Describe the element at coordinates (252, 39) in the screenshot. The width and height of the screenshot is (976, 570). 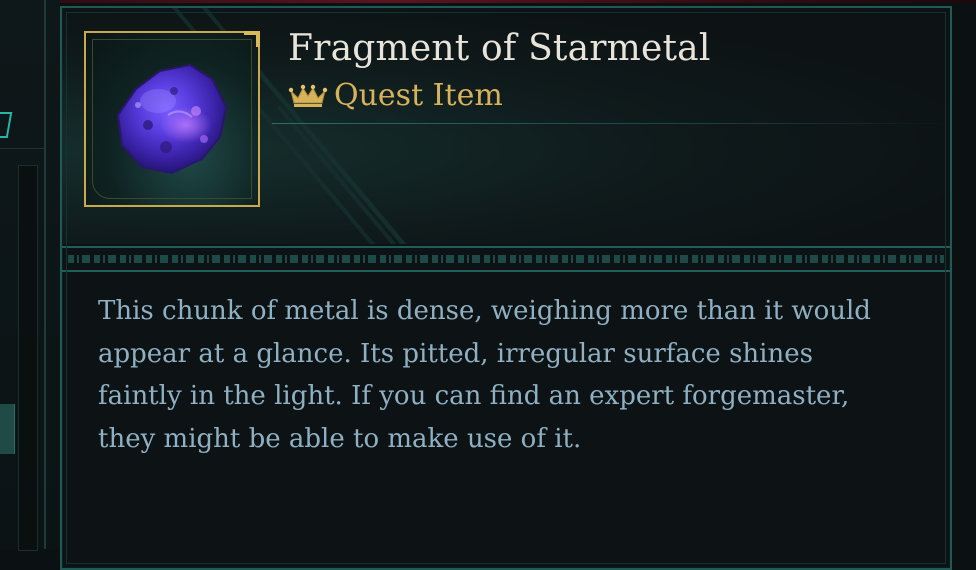
I see `icon-frame-corner` at that location.